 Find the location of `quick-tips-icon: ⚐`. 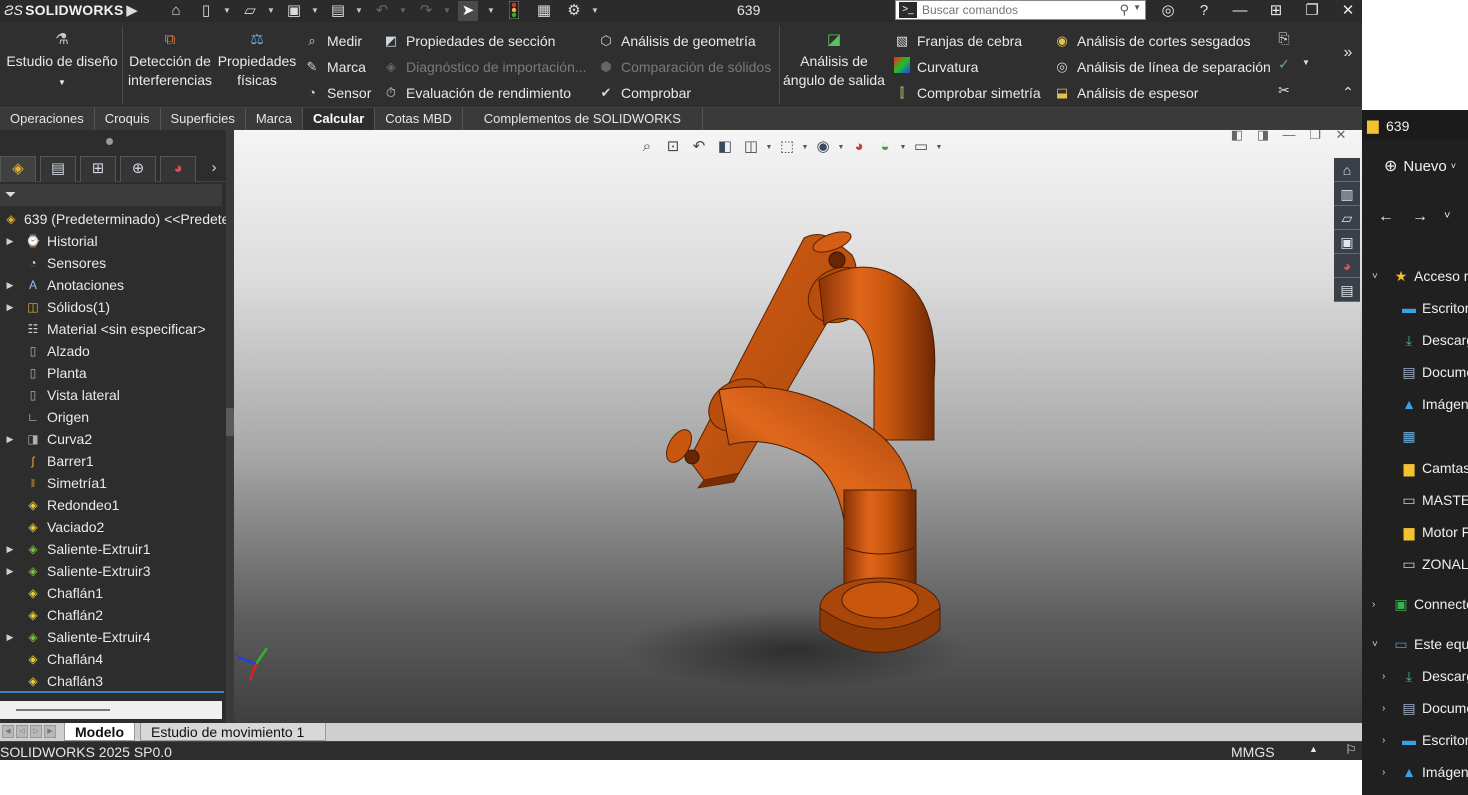

quick-tips-icon: ⚐ is located at coordinates (1351, 751).